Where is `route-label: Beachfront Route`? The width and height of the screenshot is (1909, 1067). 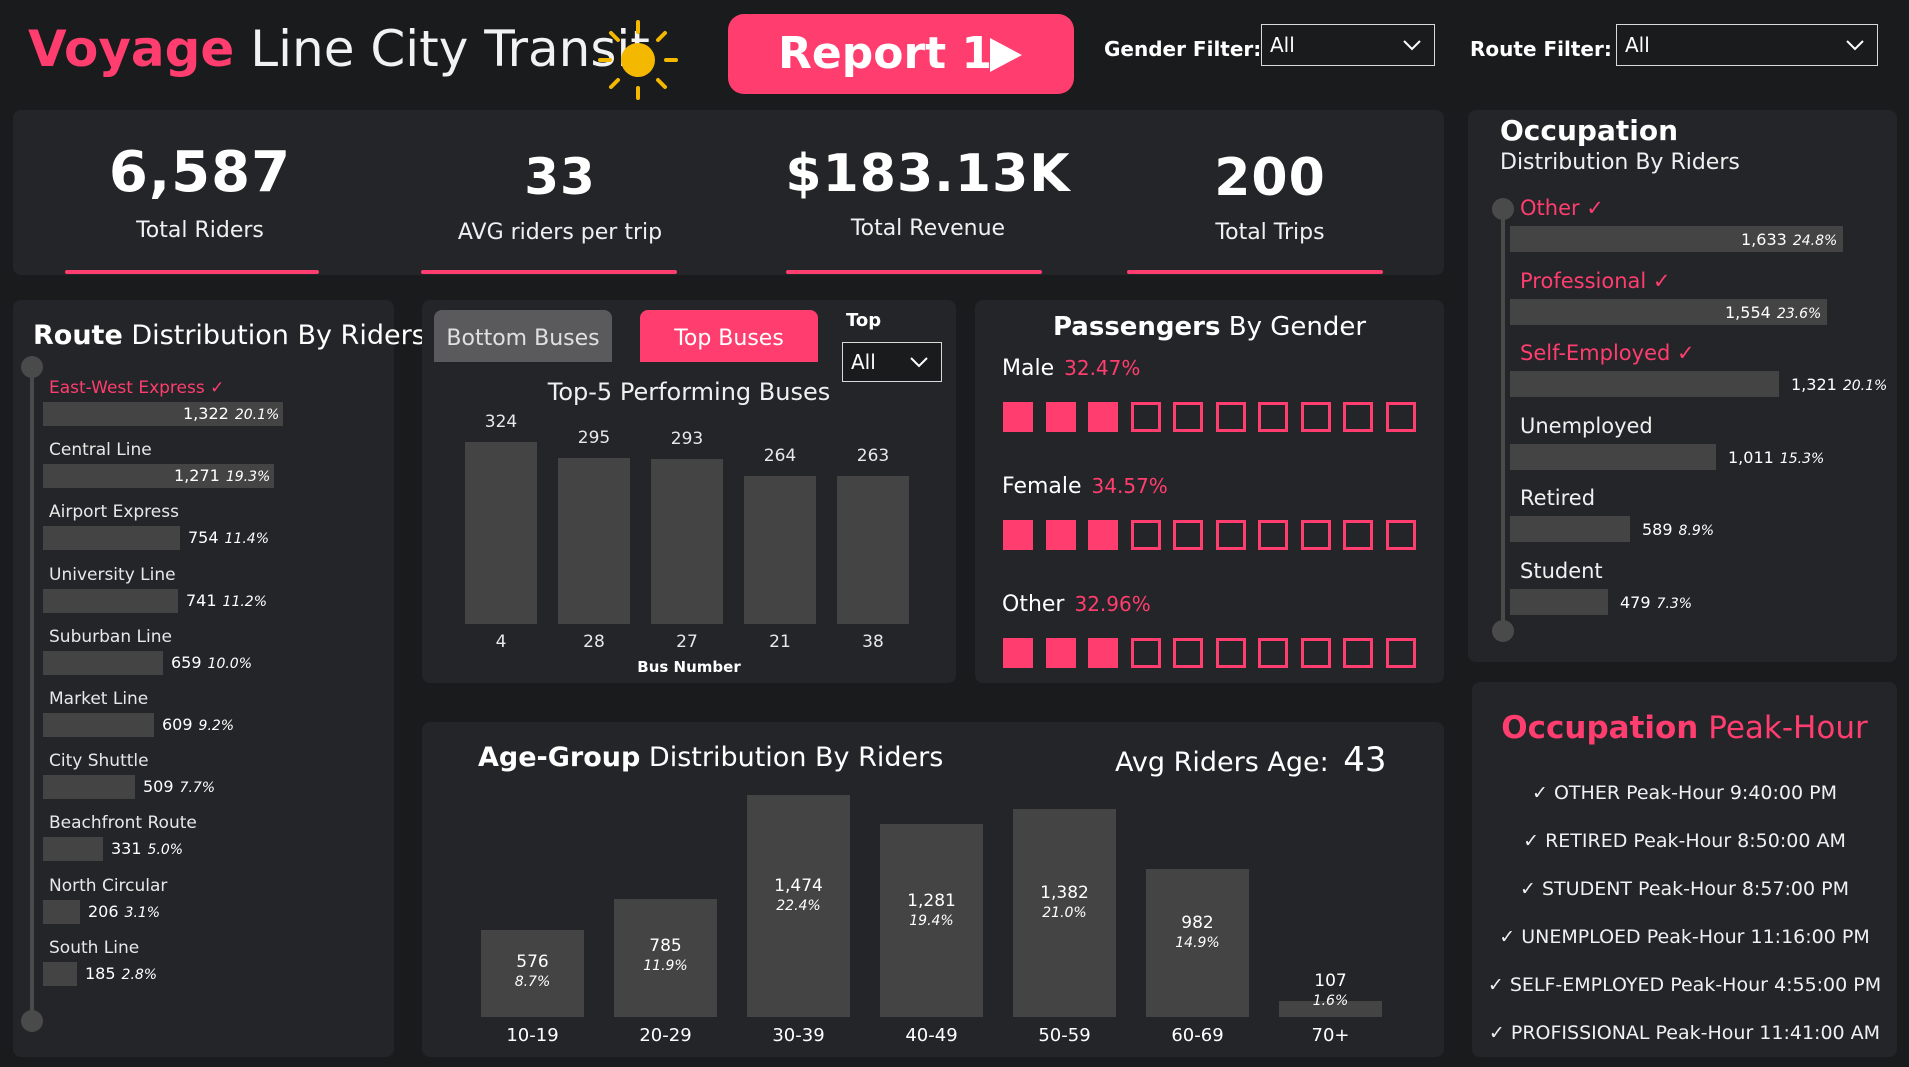 route-label: Beachfront Route is located at coordinates (123, 823).